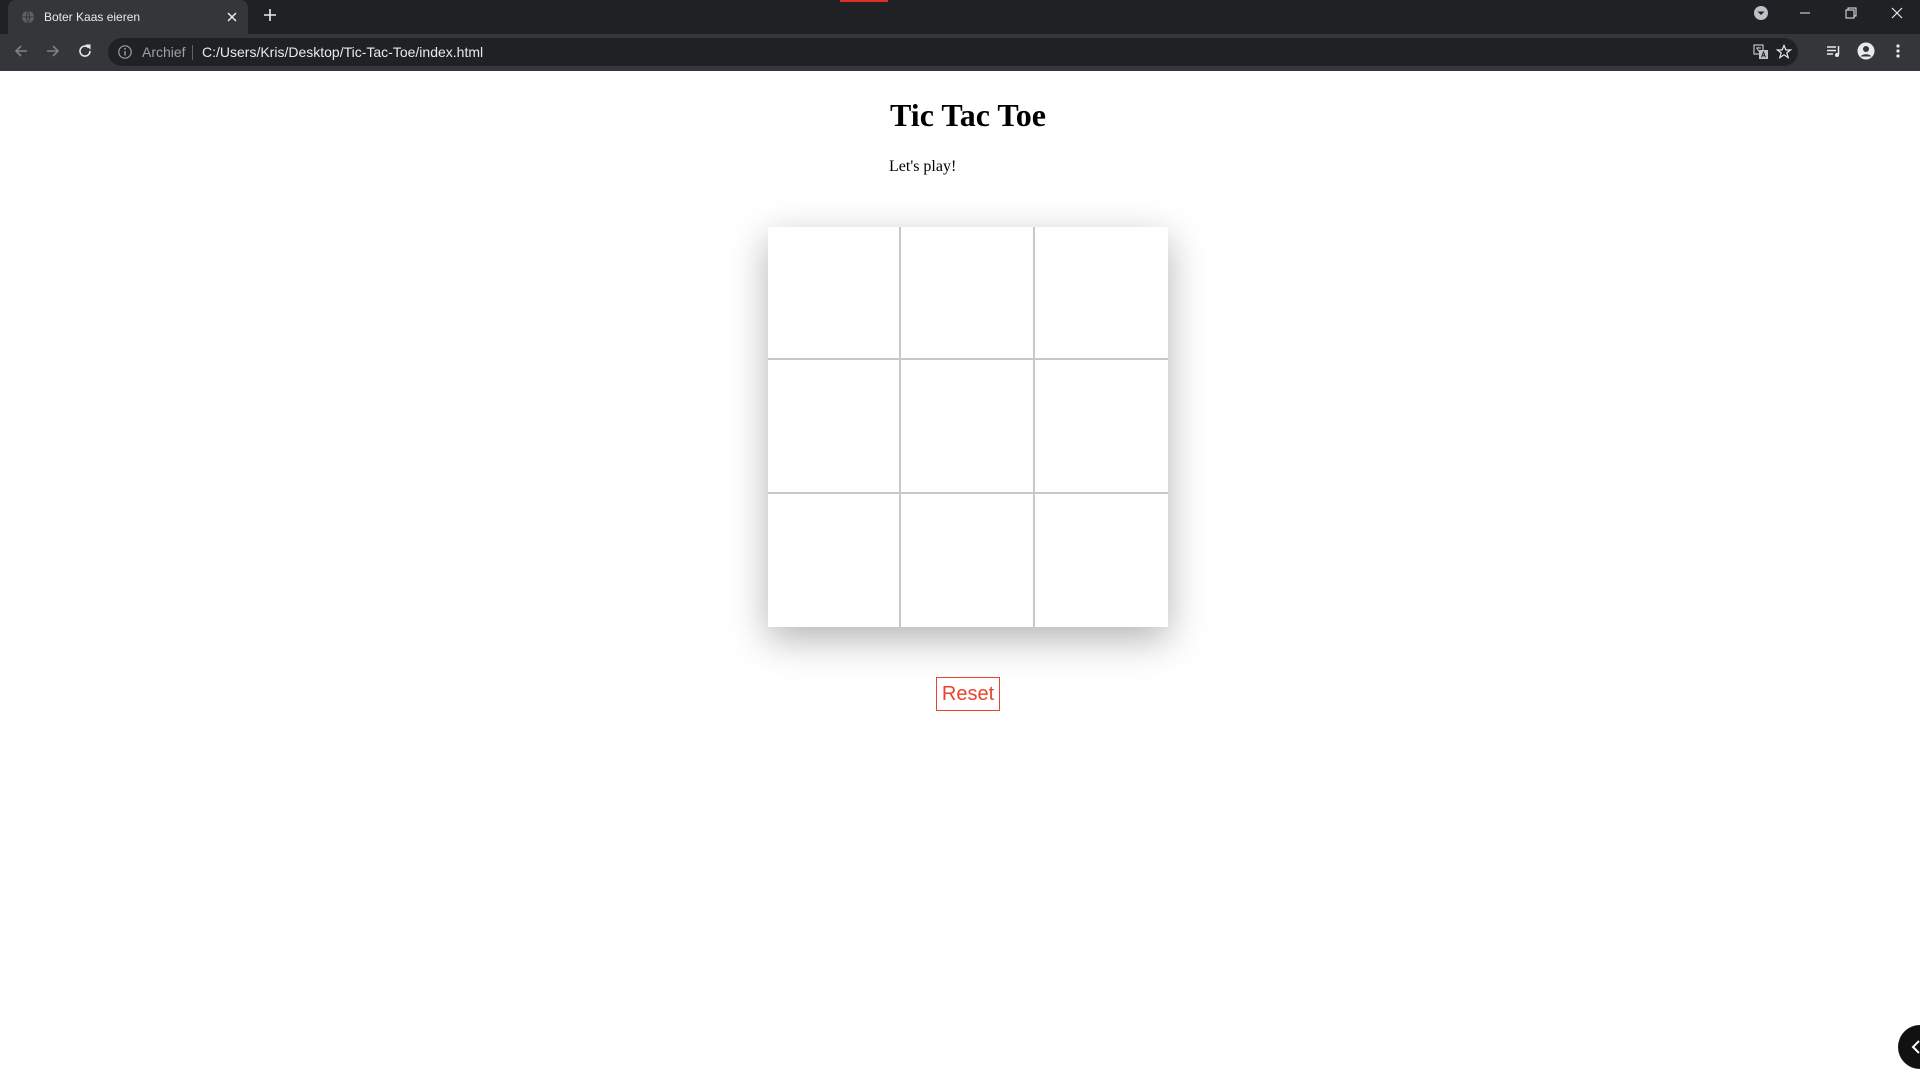  I want to click on extension-toggle-button, so click(1909, 1047).